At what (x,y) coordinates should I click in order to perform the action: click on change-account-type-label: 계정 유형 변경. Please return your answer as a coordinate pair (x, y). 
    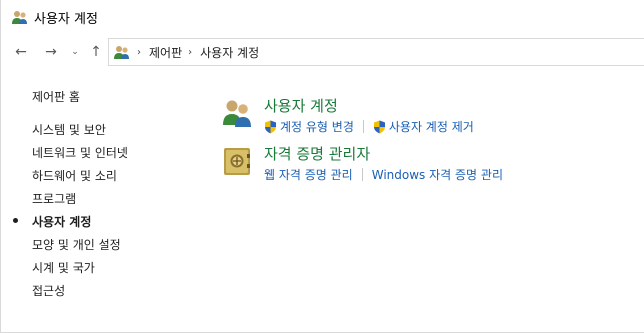
    Looking at the image, I should click on (317, 126).